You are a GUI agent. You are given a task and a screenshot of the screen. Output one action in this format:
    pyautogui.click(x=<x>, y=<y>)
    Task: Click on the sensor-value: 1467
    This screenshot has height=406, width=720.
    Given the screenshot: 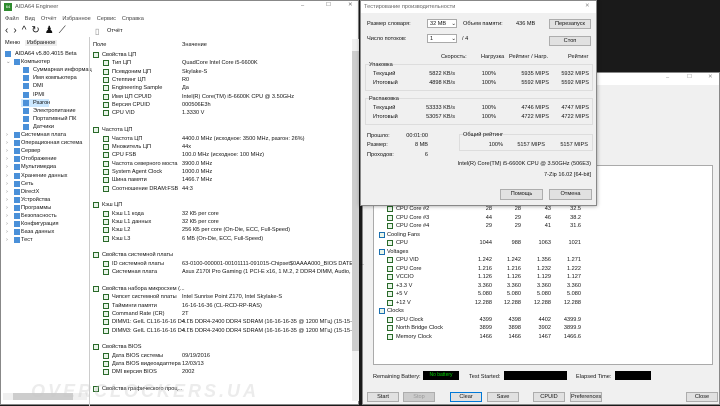 What is the action you would take?
    pyautogui.click(x=544, y=336)
    